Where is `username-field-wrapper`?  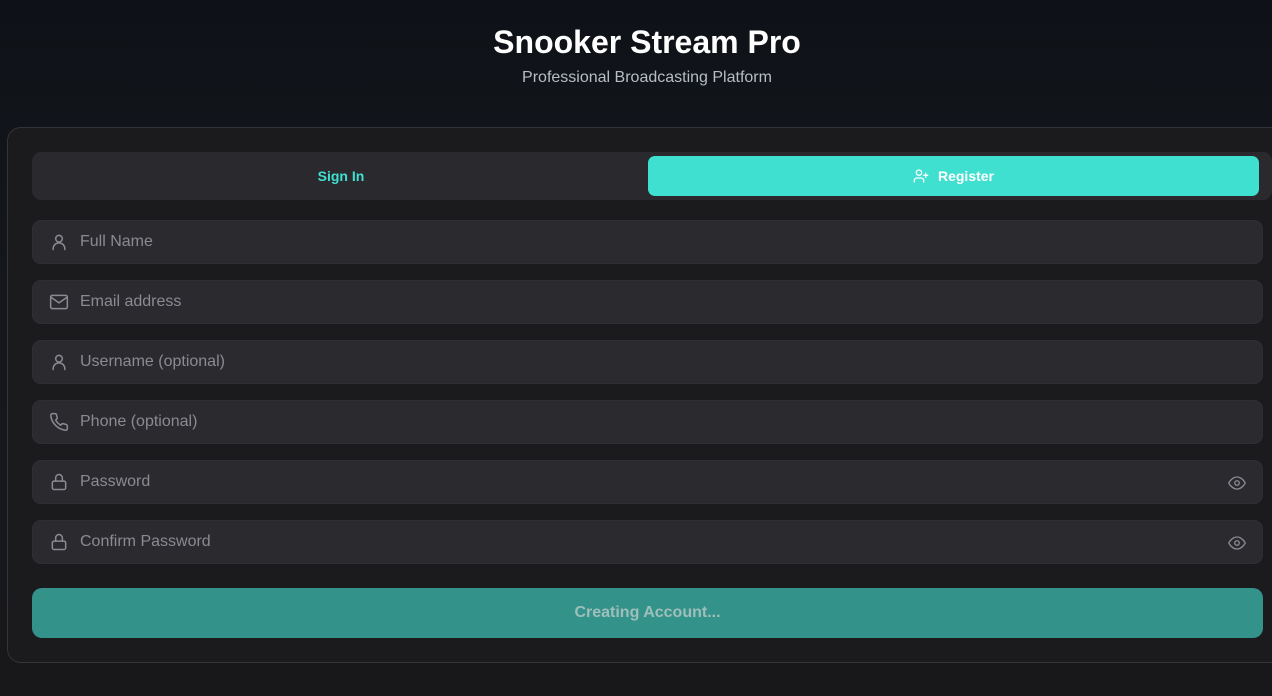
username-field-wrapper is located at coordinates (647, 362).